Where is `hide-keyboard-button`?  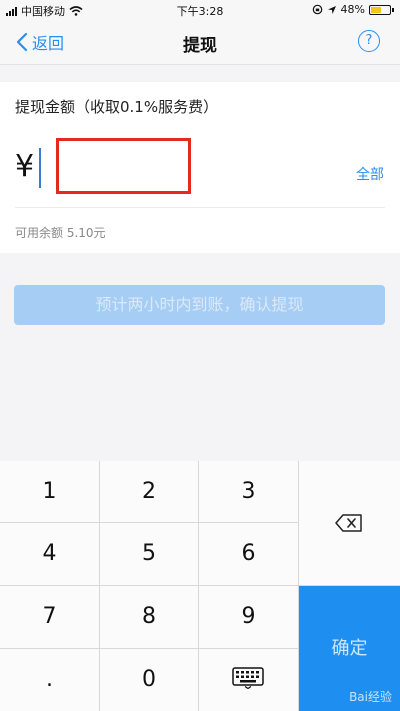 hide-keyboard-button is located at coordinates (248, 680).